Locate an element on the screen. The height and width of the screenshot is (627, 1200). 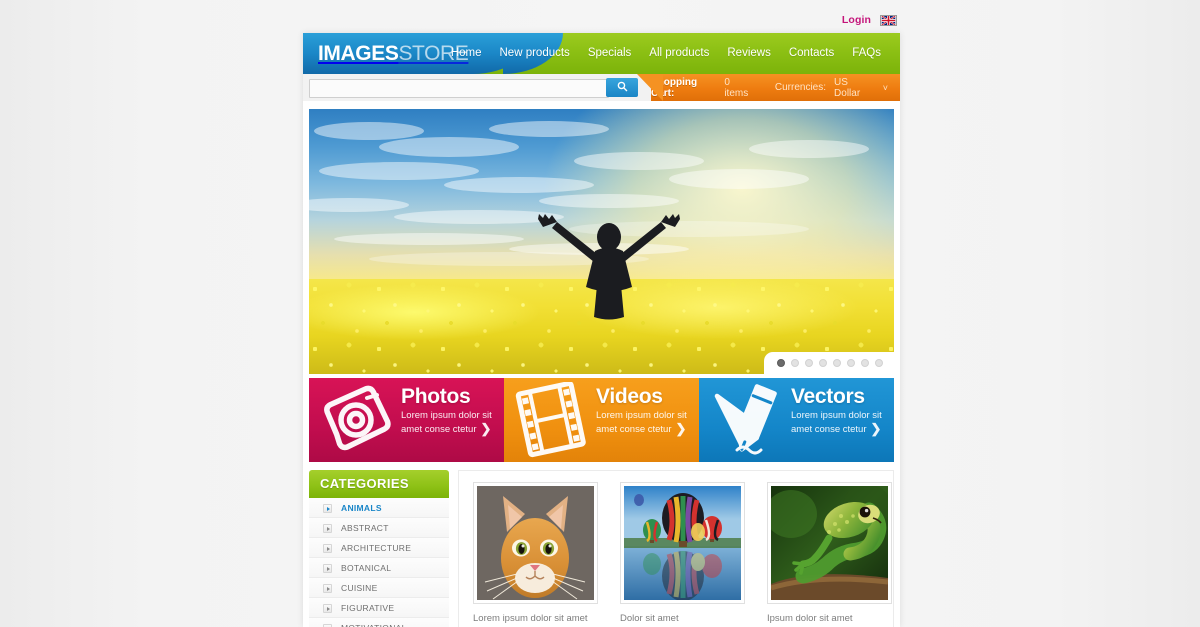
promo-desc-vectors: Lorem ipsum dolor sit amet conse ctetur ❯ is located at coordinates (839, 423).